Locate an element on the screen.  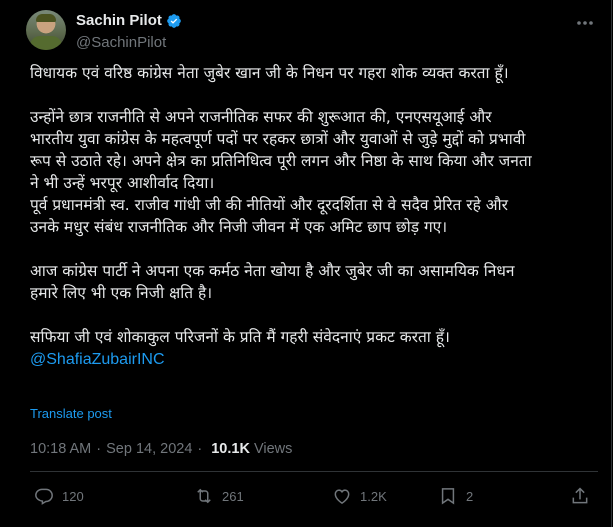
repost-icon is located at coordinates (204, 496).